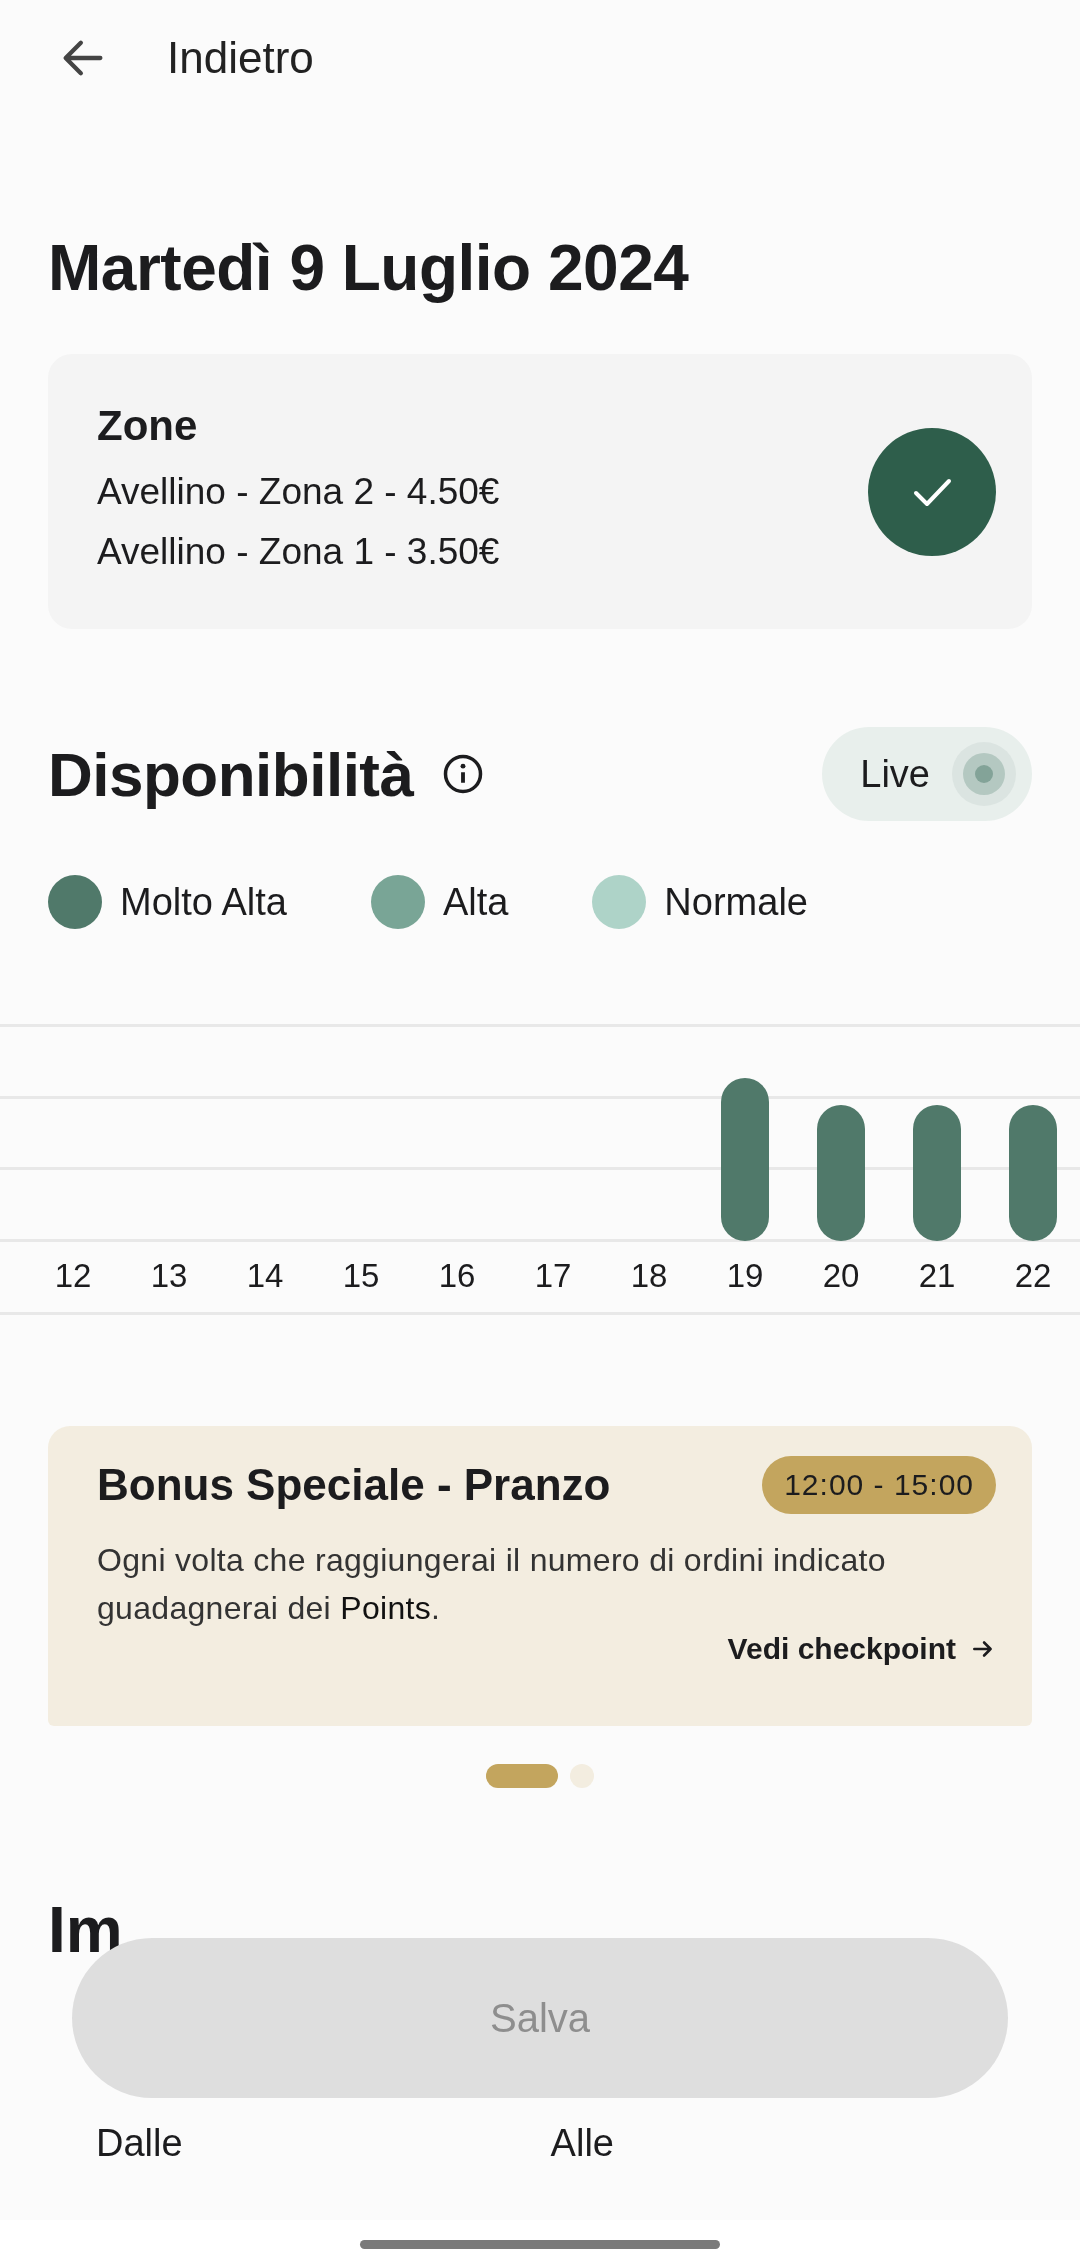 The image size is (1080, 2268). What do you see at coordinates (361, 1276) in the screenshot?
I see `hour-label: 15` at bounding box center [361, 1276].